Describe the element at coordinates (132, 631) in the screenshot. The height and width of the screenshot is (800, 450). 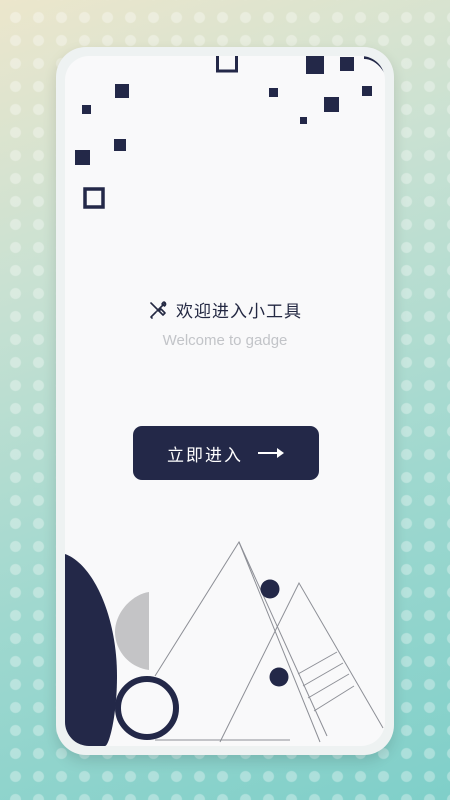
I see `deco-gray-half-circle` at that location.